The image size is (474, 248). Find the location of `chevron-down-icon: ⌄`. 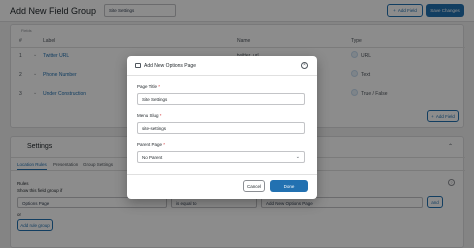

chevron-down-icon: ⌄ is located at coordinates (297, 157).